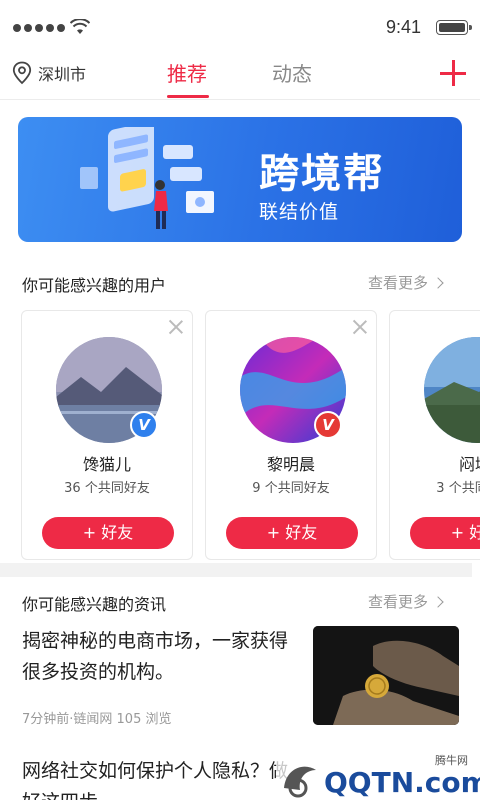 Image resolution: width=480 pixels, height=800 pixels. I want to click on banner-title: 跨境帮, so click(322, 174).